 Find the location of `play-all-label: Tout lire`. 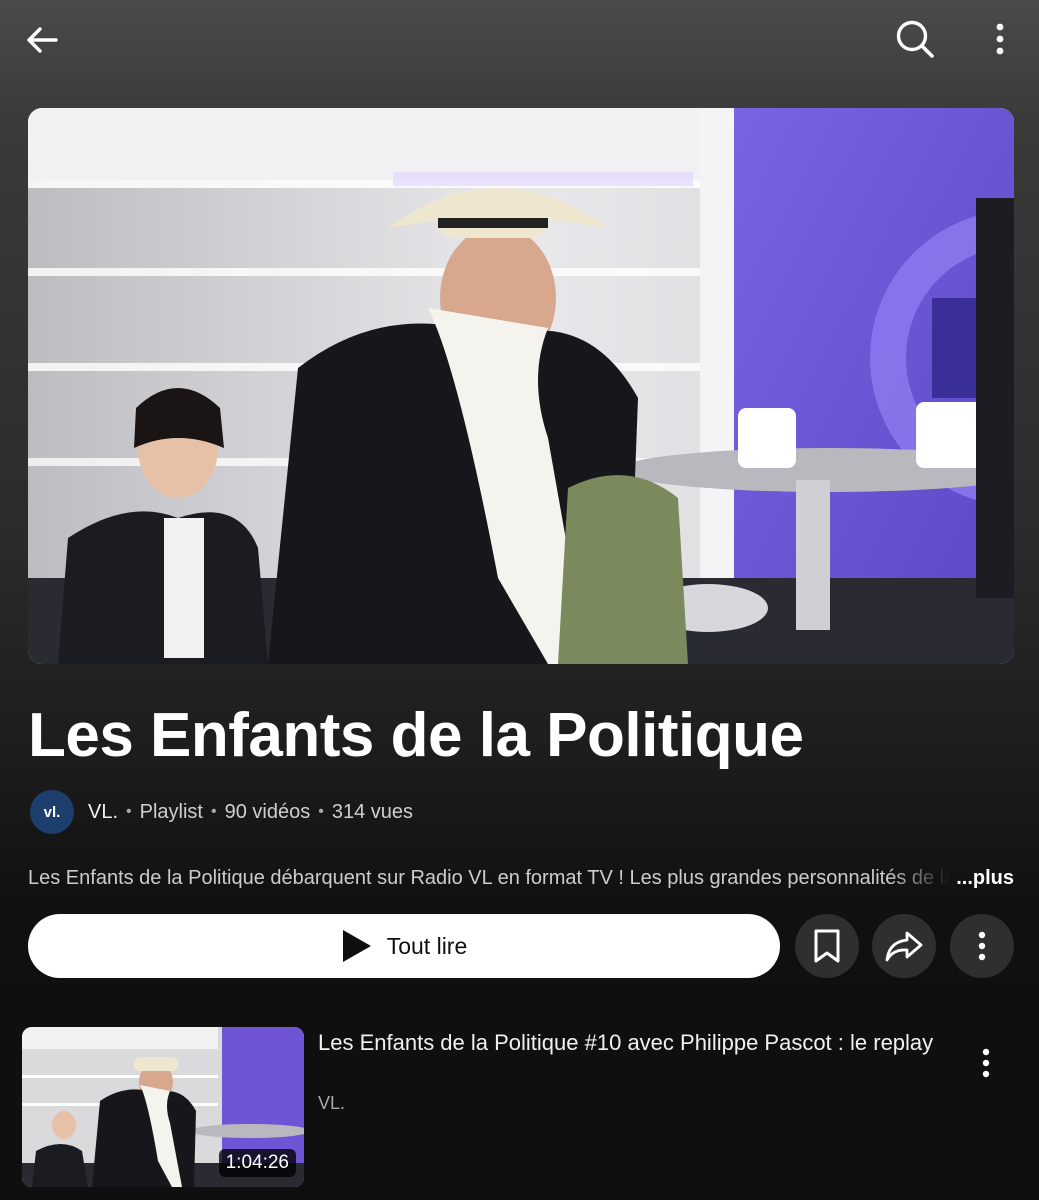

play-all-label: Tout lire is located at coordinates (427, 945).